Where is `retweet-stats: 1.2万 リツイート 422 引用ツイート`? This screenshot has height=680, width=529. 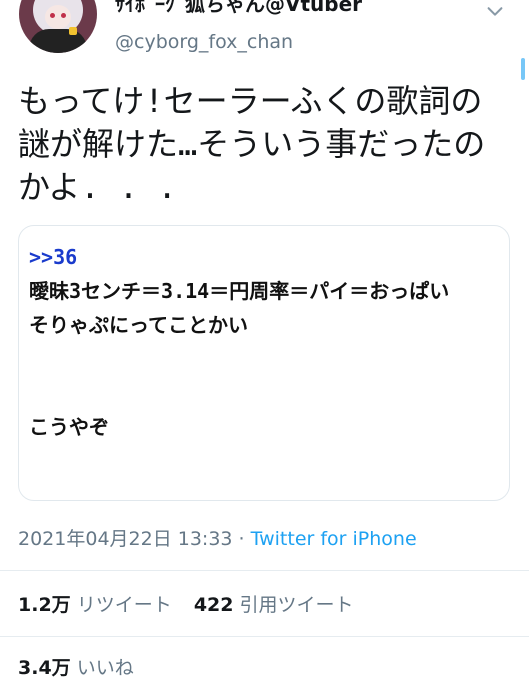 retweet-stats: 1.2万 リツイート 422 引用ツイート is located at coordinates (186, 603).